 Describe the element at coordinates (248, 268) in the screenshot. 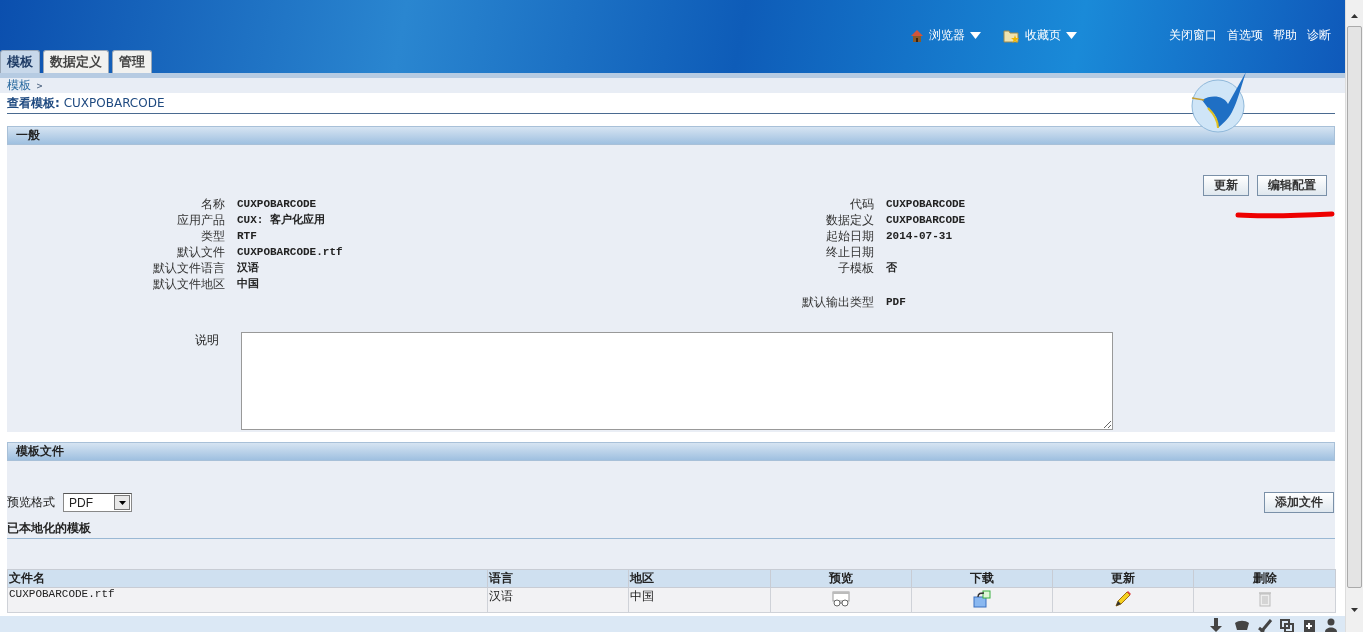

I see `field-value: 汉语` at that location.